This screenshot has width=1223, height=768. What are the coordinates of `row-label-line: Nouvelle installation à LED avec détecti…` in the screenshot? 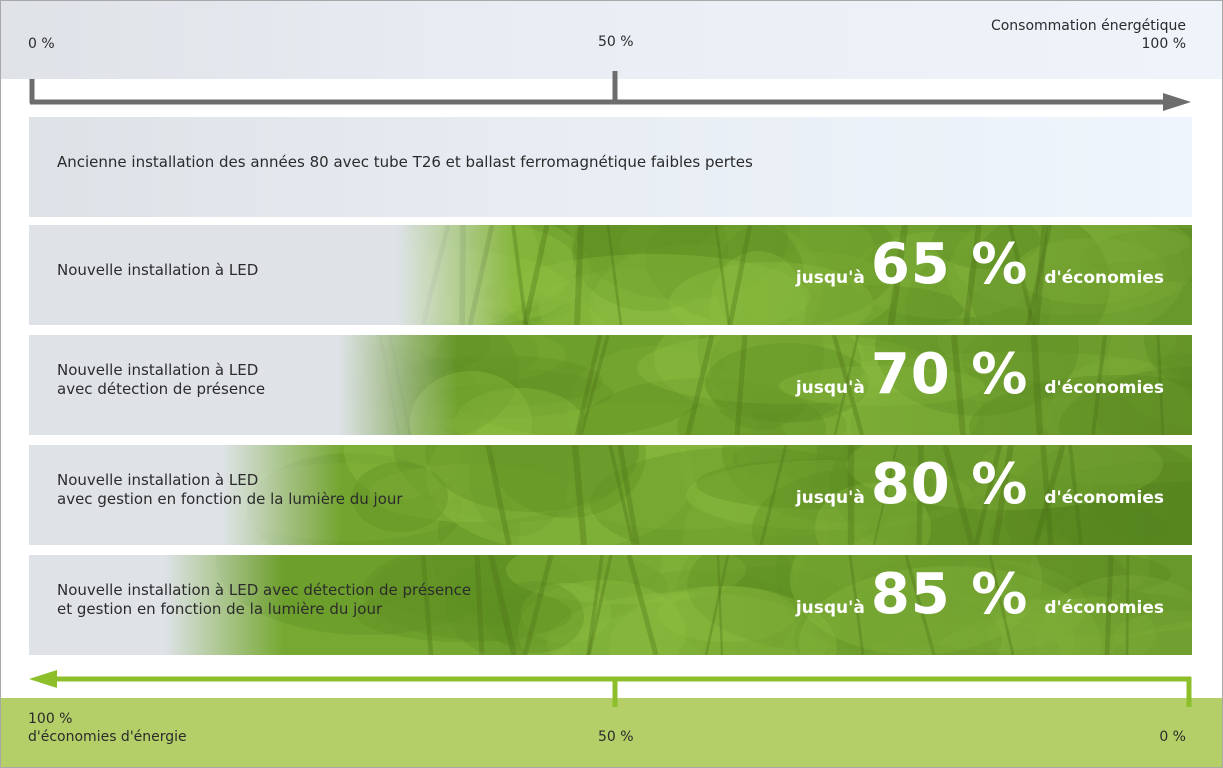 It's located at (264, 590).